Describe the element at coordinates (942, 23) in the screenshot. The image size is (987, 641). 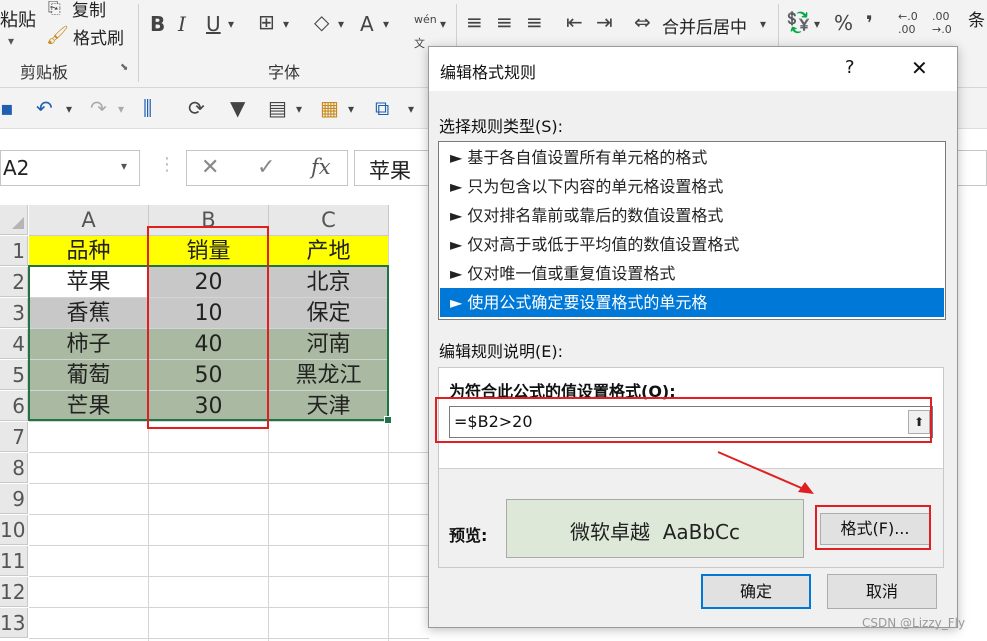
I see `decrease-decimal-icon: .00 →.0` at that location.